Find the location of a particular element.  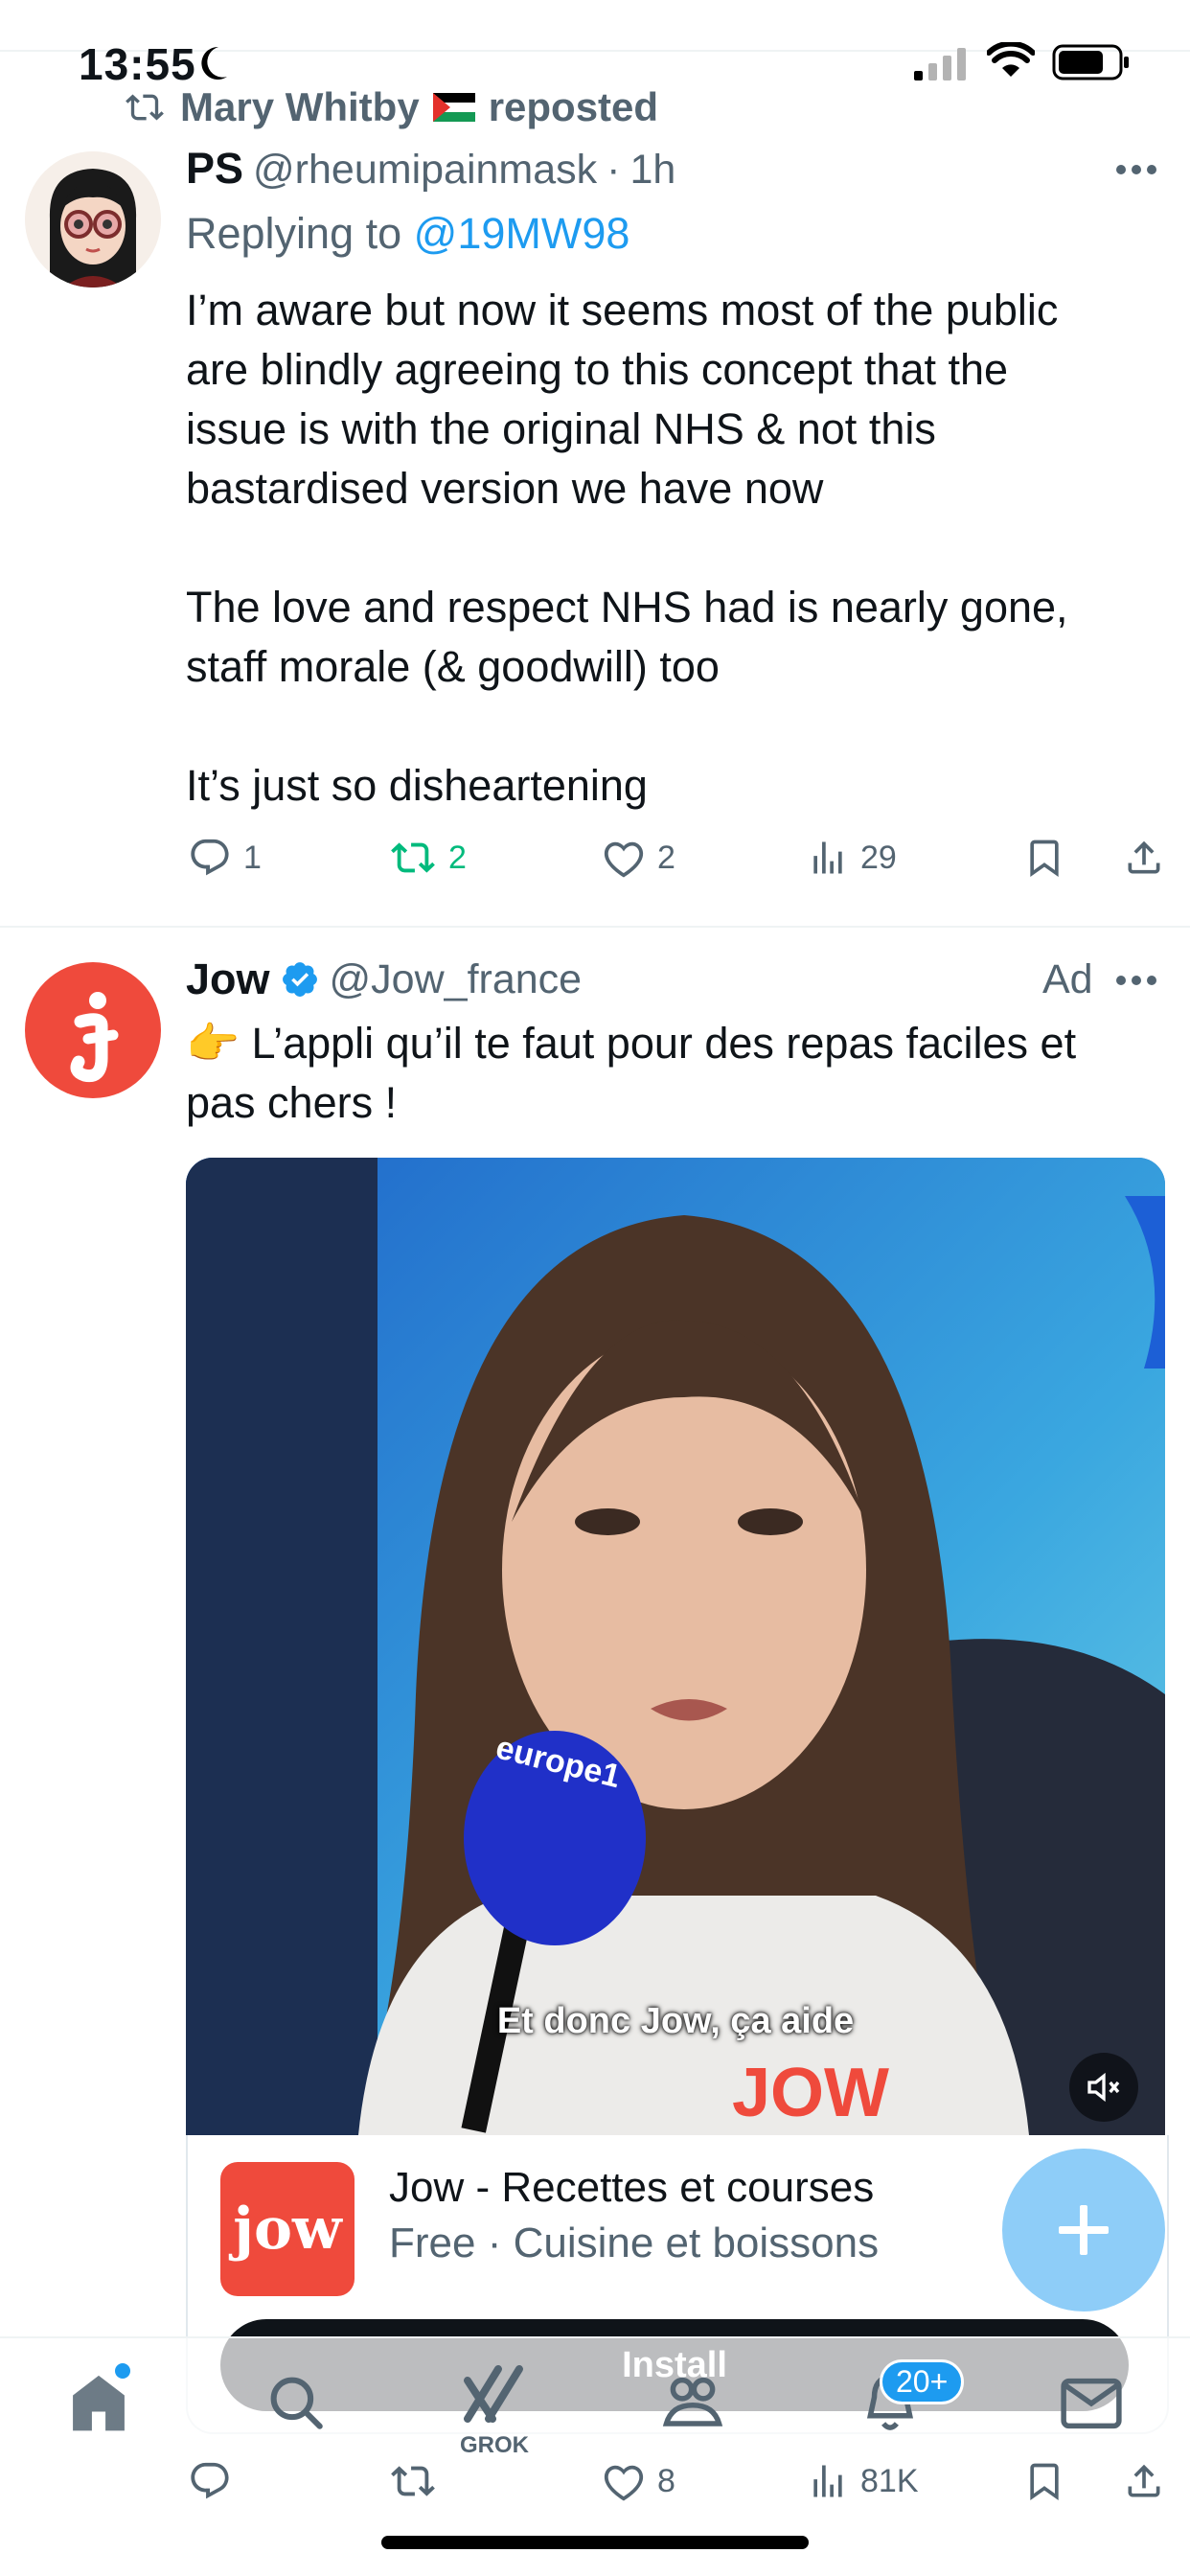

avatar-image is located at coordinates (93, 219).